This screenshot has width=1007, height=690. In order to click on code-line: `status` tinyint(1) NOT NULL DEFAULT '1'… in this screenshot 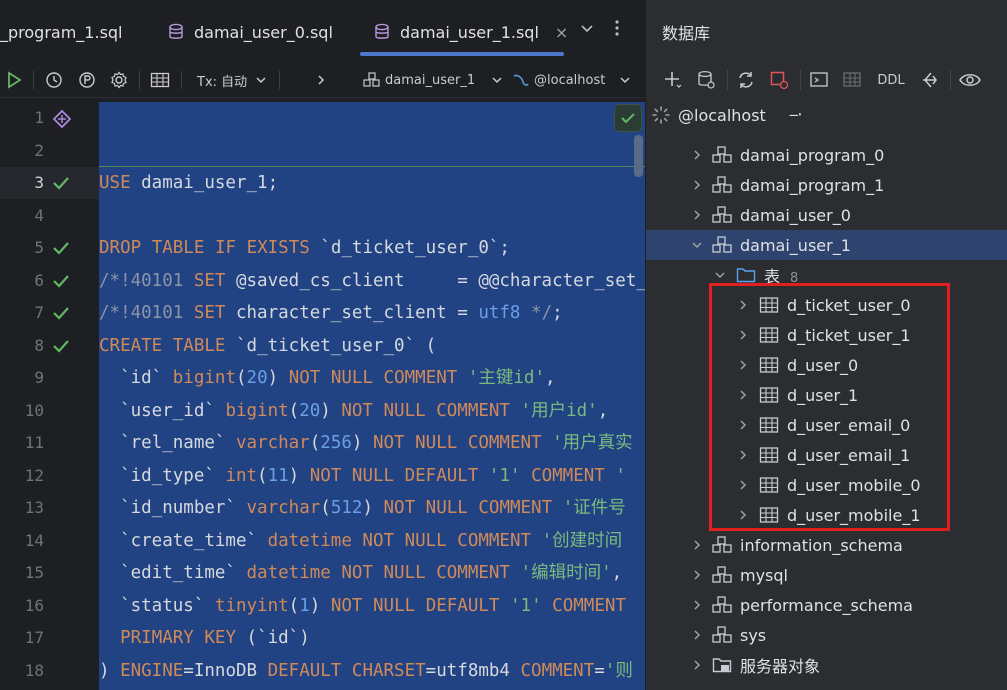, I will do `click(362, 605)`.